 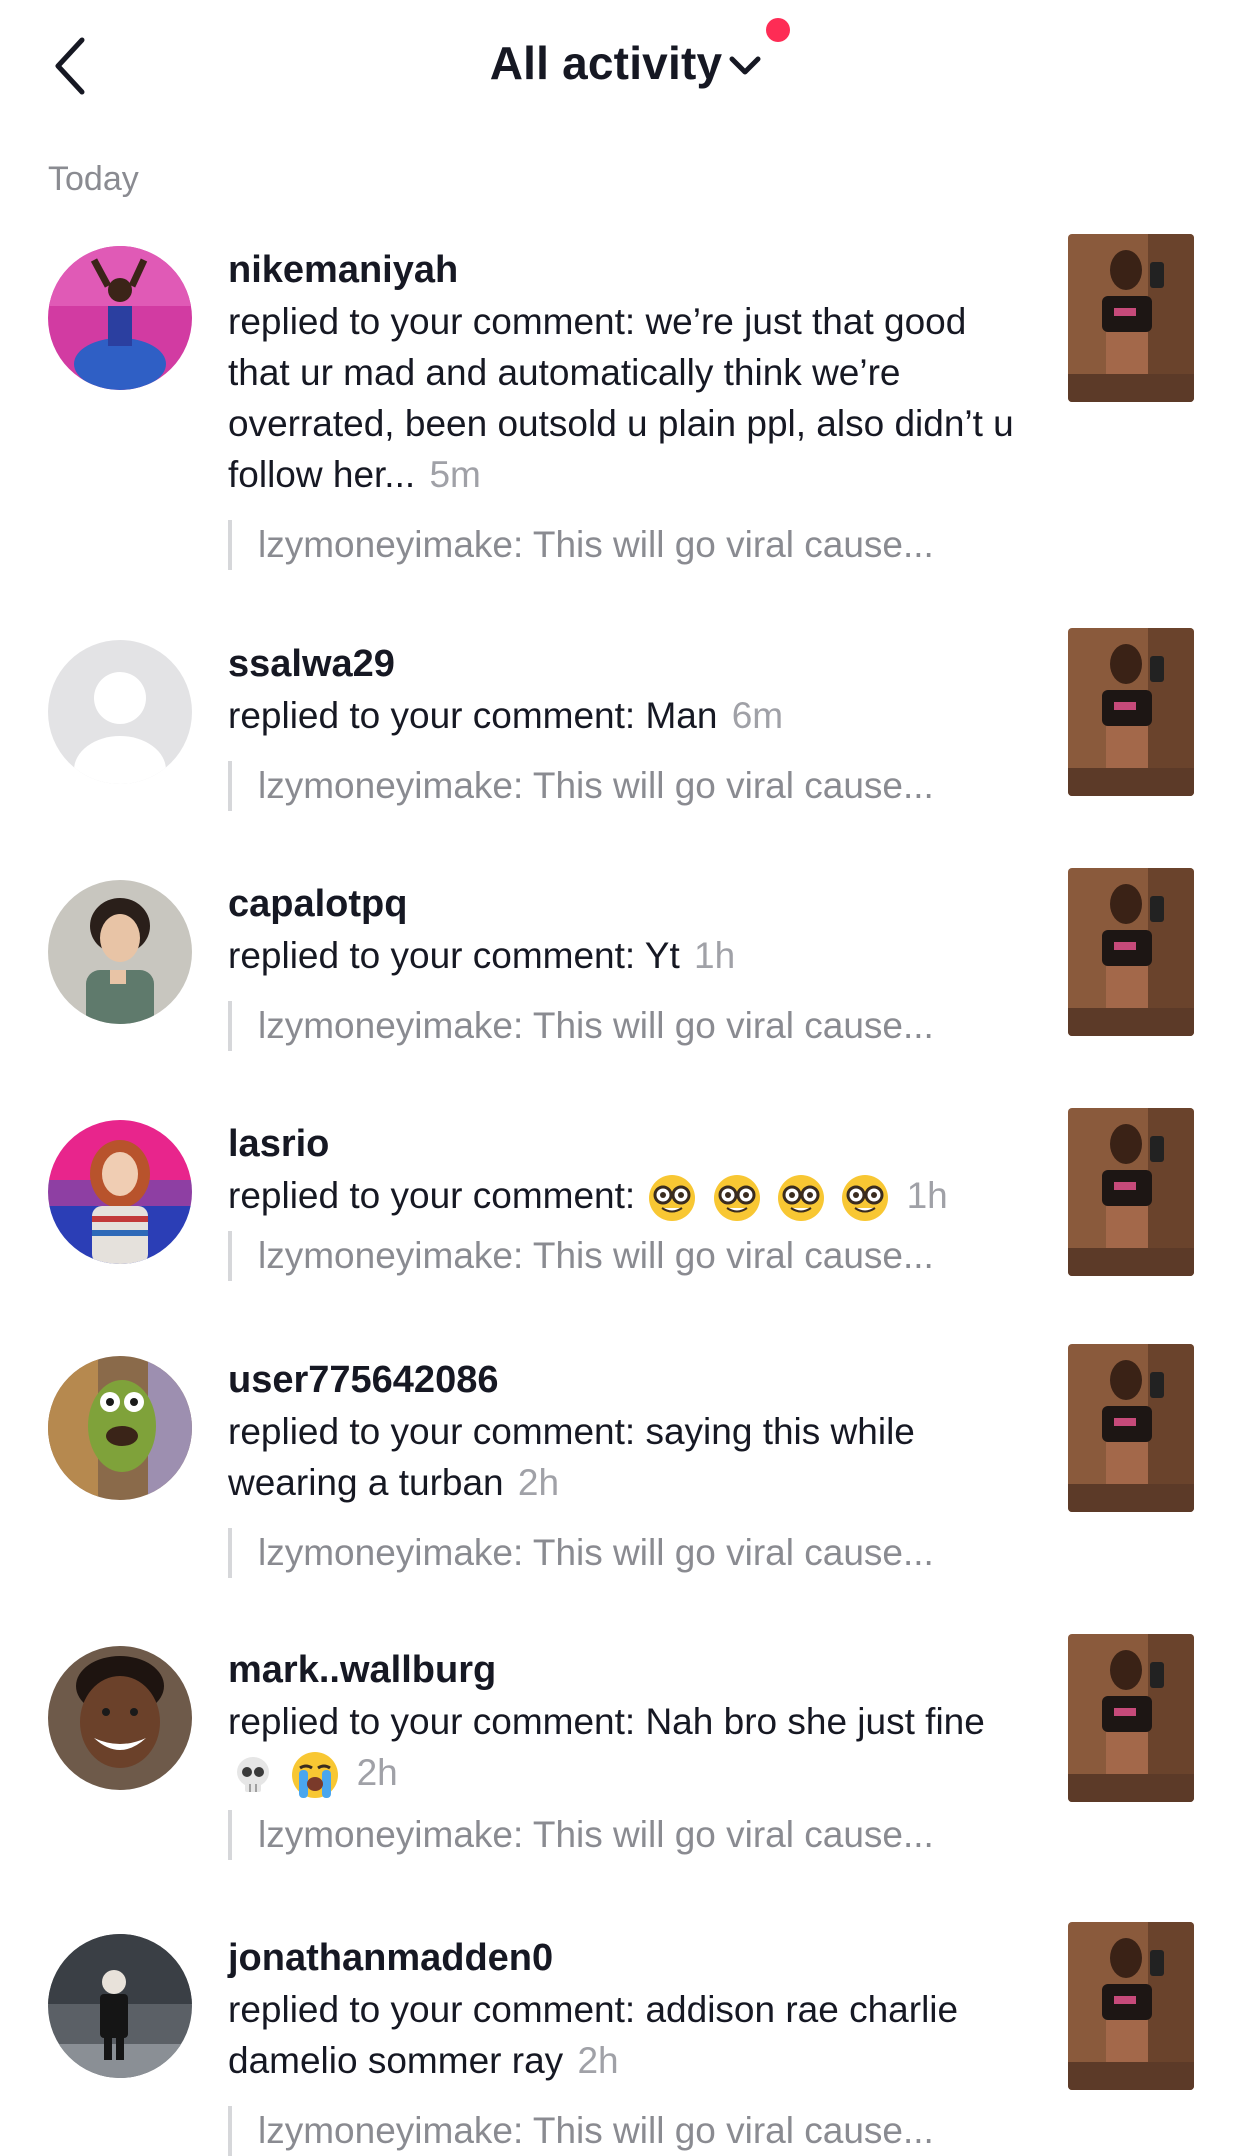 What do you see at coordinates (623, 1958) in the screenshot?
I see `username: jonathanmadden0` at bounding box center [623, 1958].